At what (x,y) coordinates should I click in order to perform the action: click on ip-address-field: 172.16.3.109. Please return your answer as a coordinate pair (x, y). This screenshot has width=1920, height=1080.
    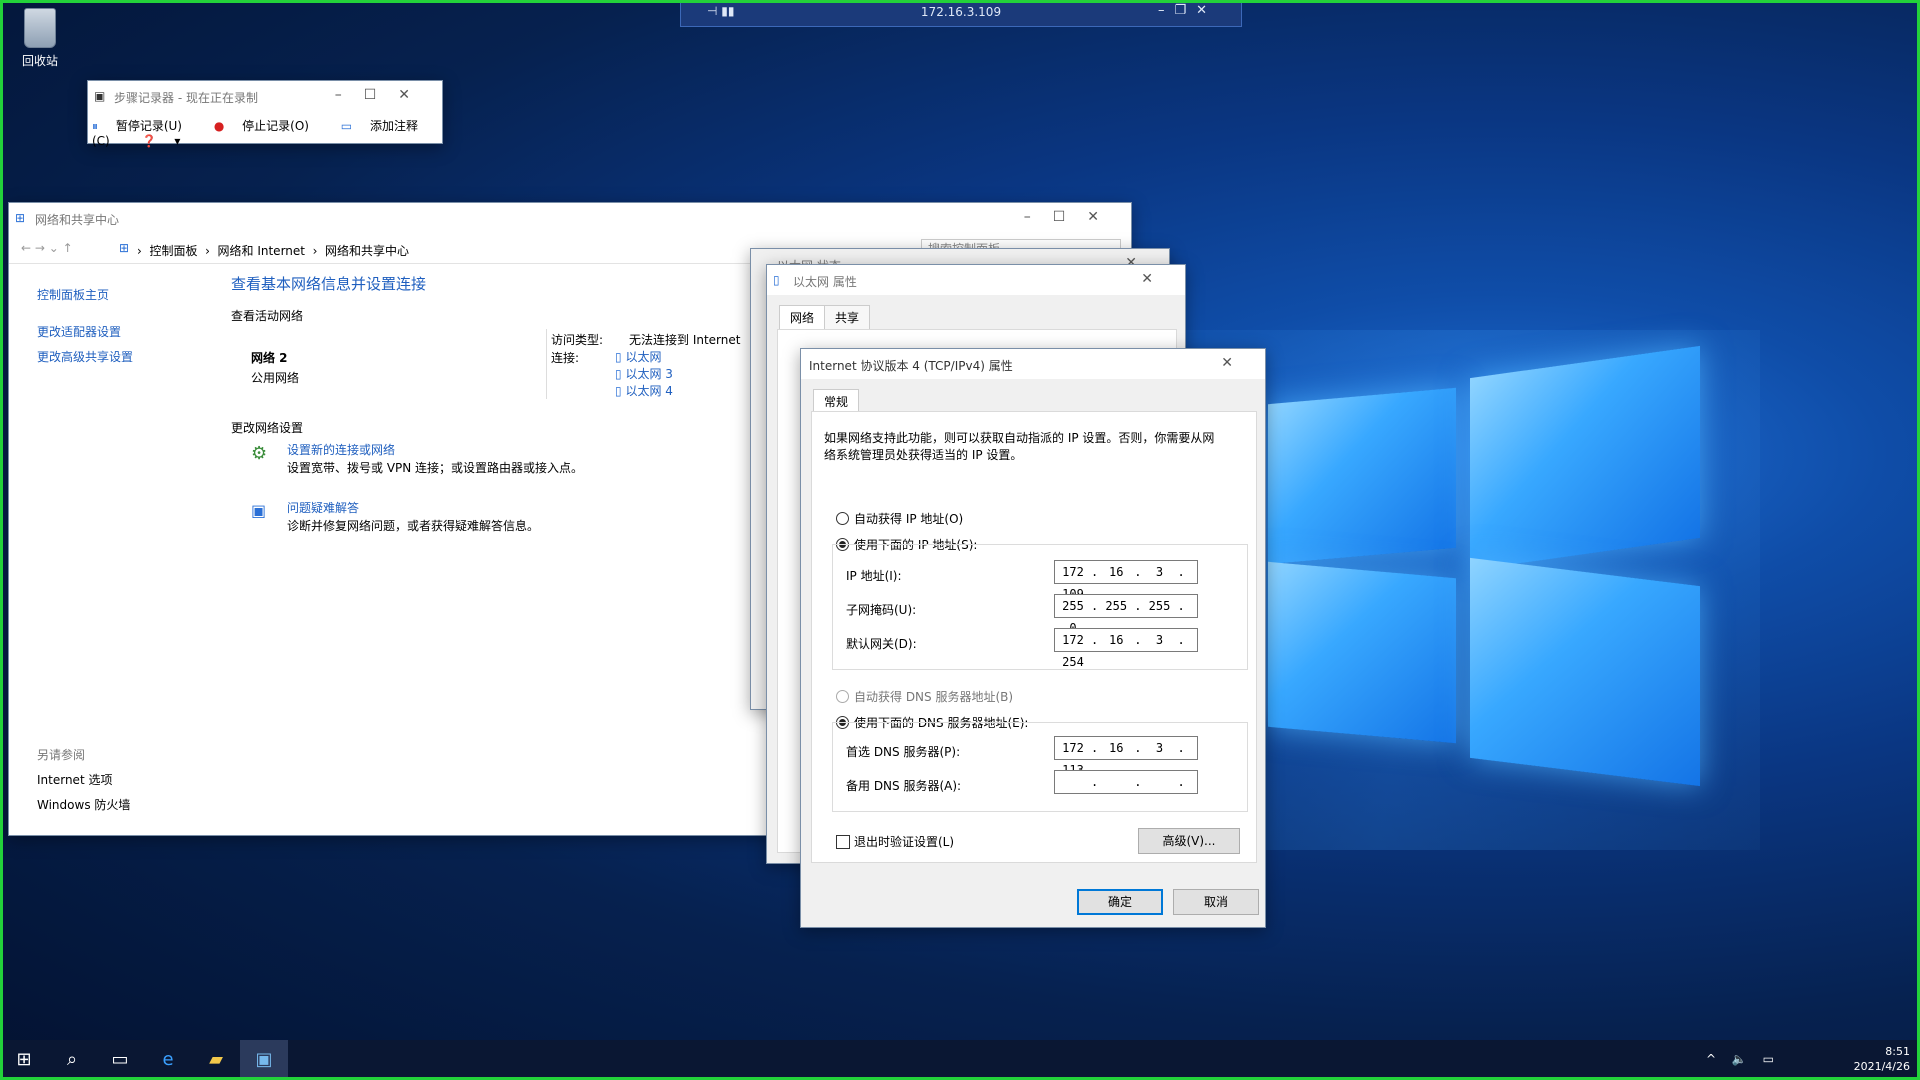
    Looking at the image, I should click on (1126, 580).